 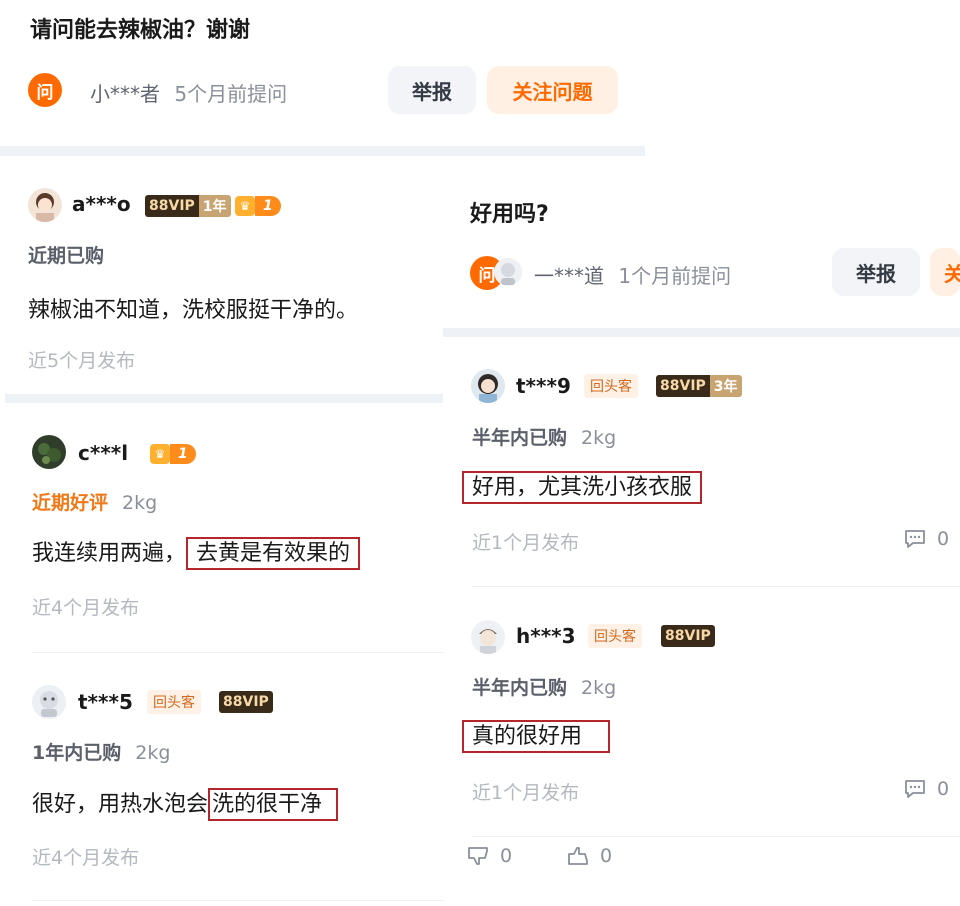 What do you see at coordinates (543, 386) in the screenshot?
I see `reviewer-name: t***9` at bounding box center [543, 386].